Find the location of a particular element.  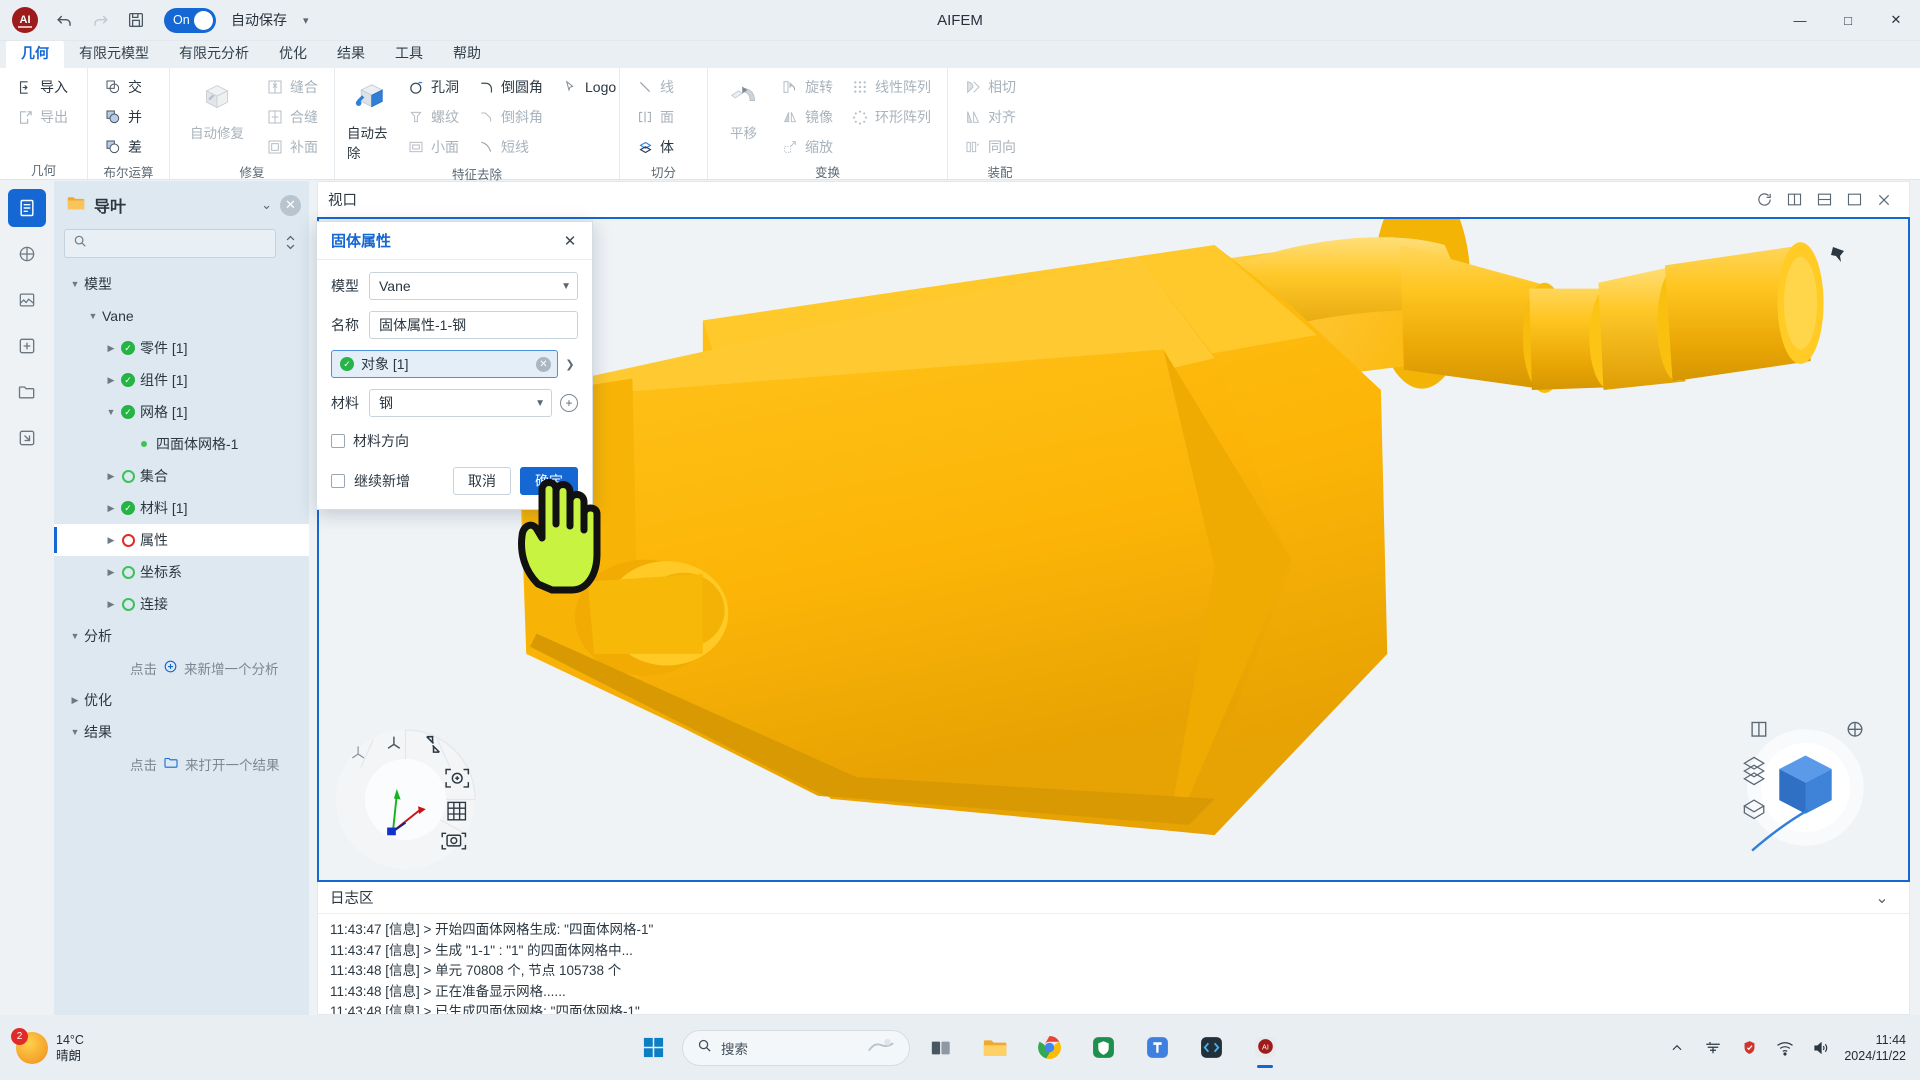

split-horizontal-icon is located at coordinates (1824, 200).